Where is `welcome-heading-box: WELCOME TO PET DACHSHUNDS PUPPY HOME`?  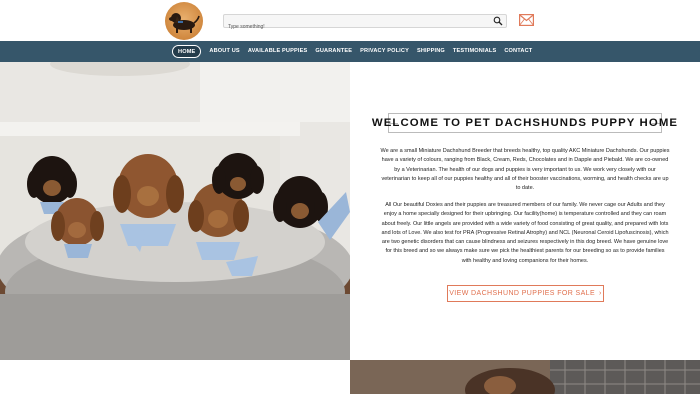
welcome-heading-box: WELCOME TO PET DACHSHUNDS PUPPY HOME is located at coordinates (524, 123).